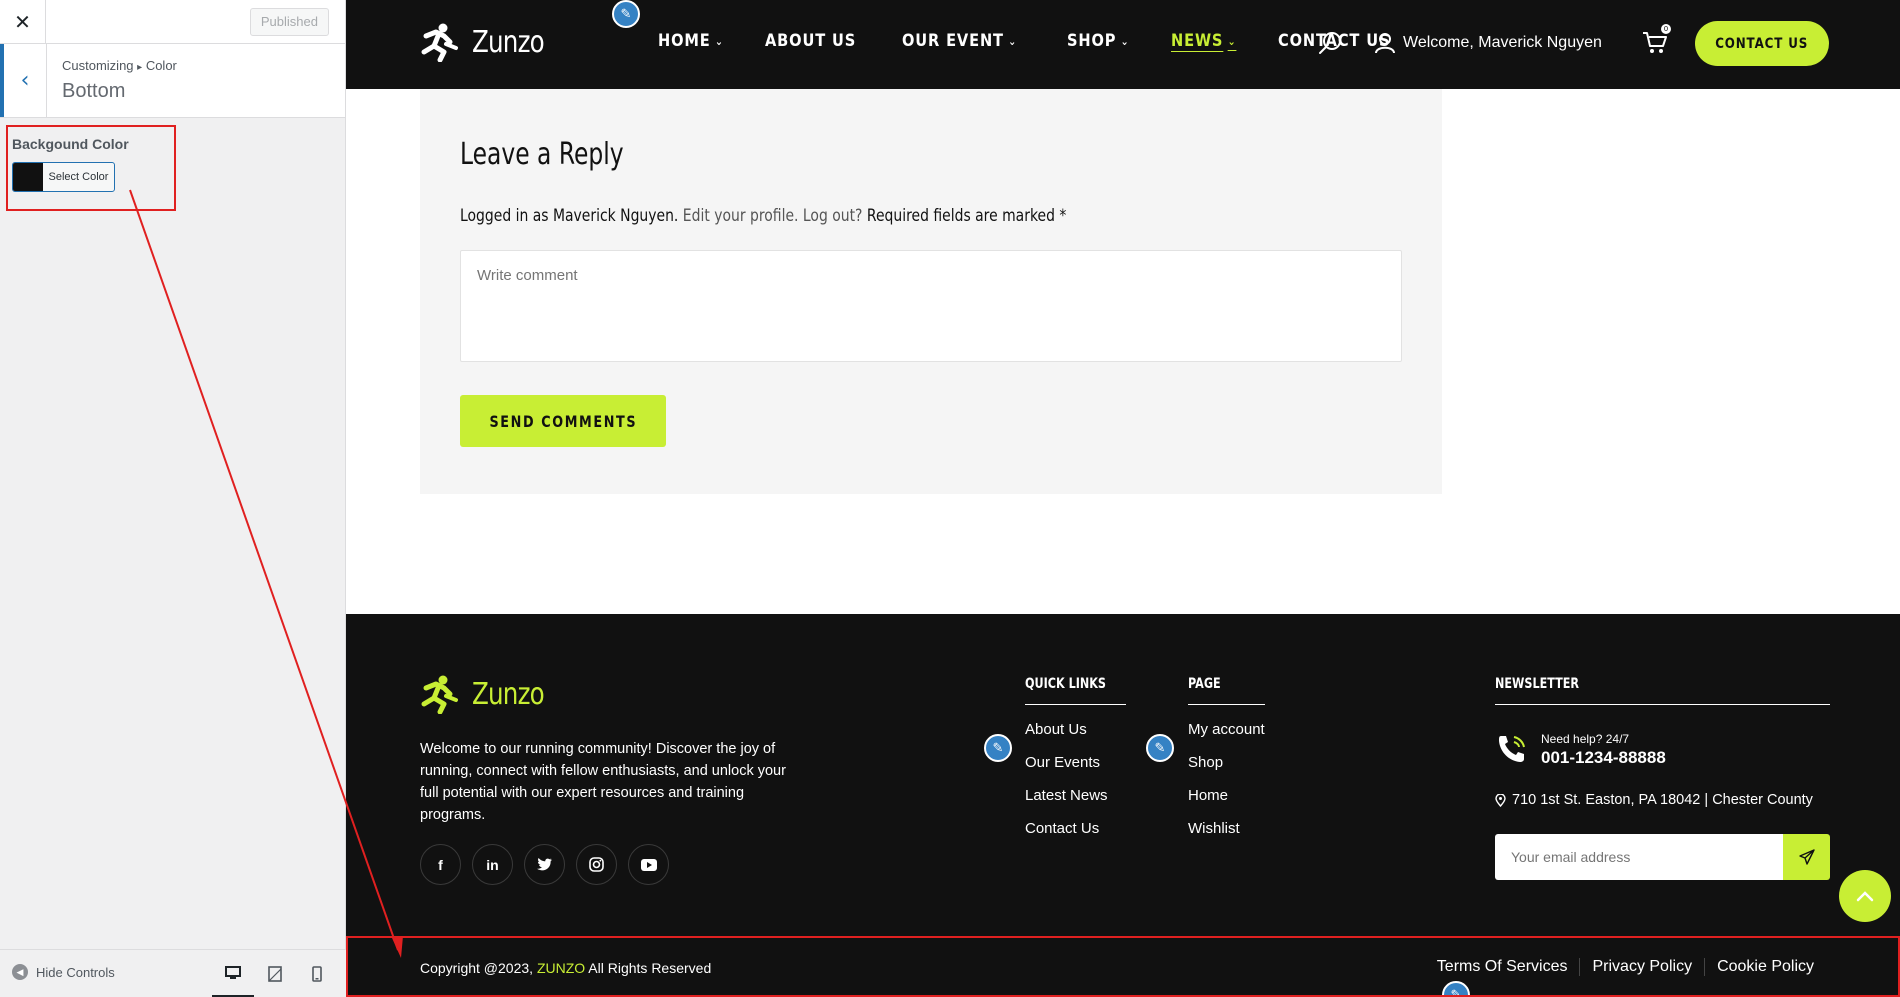 The height and width of the screenshot is (997, 1900). I want to click on newsletter-email-input, so click(1639, 857).